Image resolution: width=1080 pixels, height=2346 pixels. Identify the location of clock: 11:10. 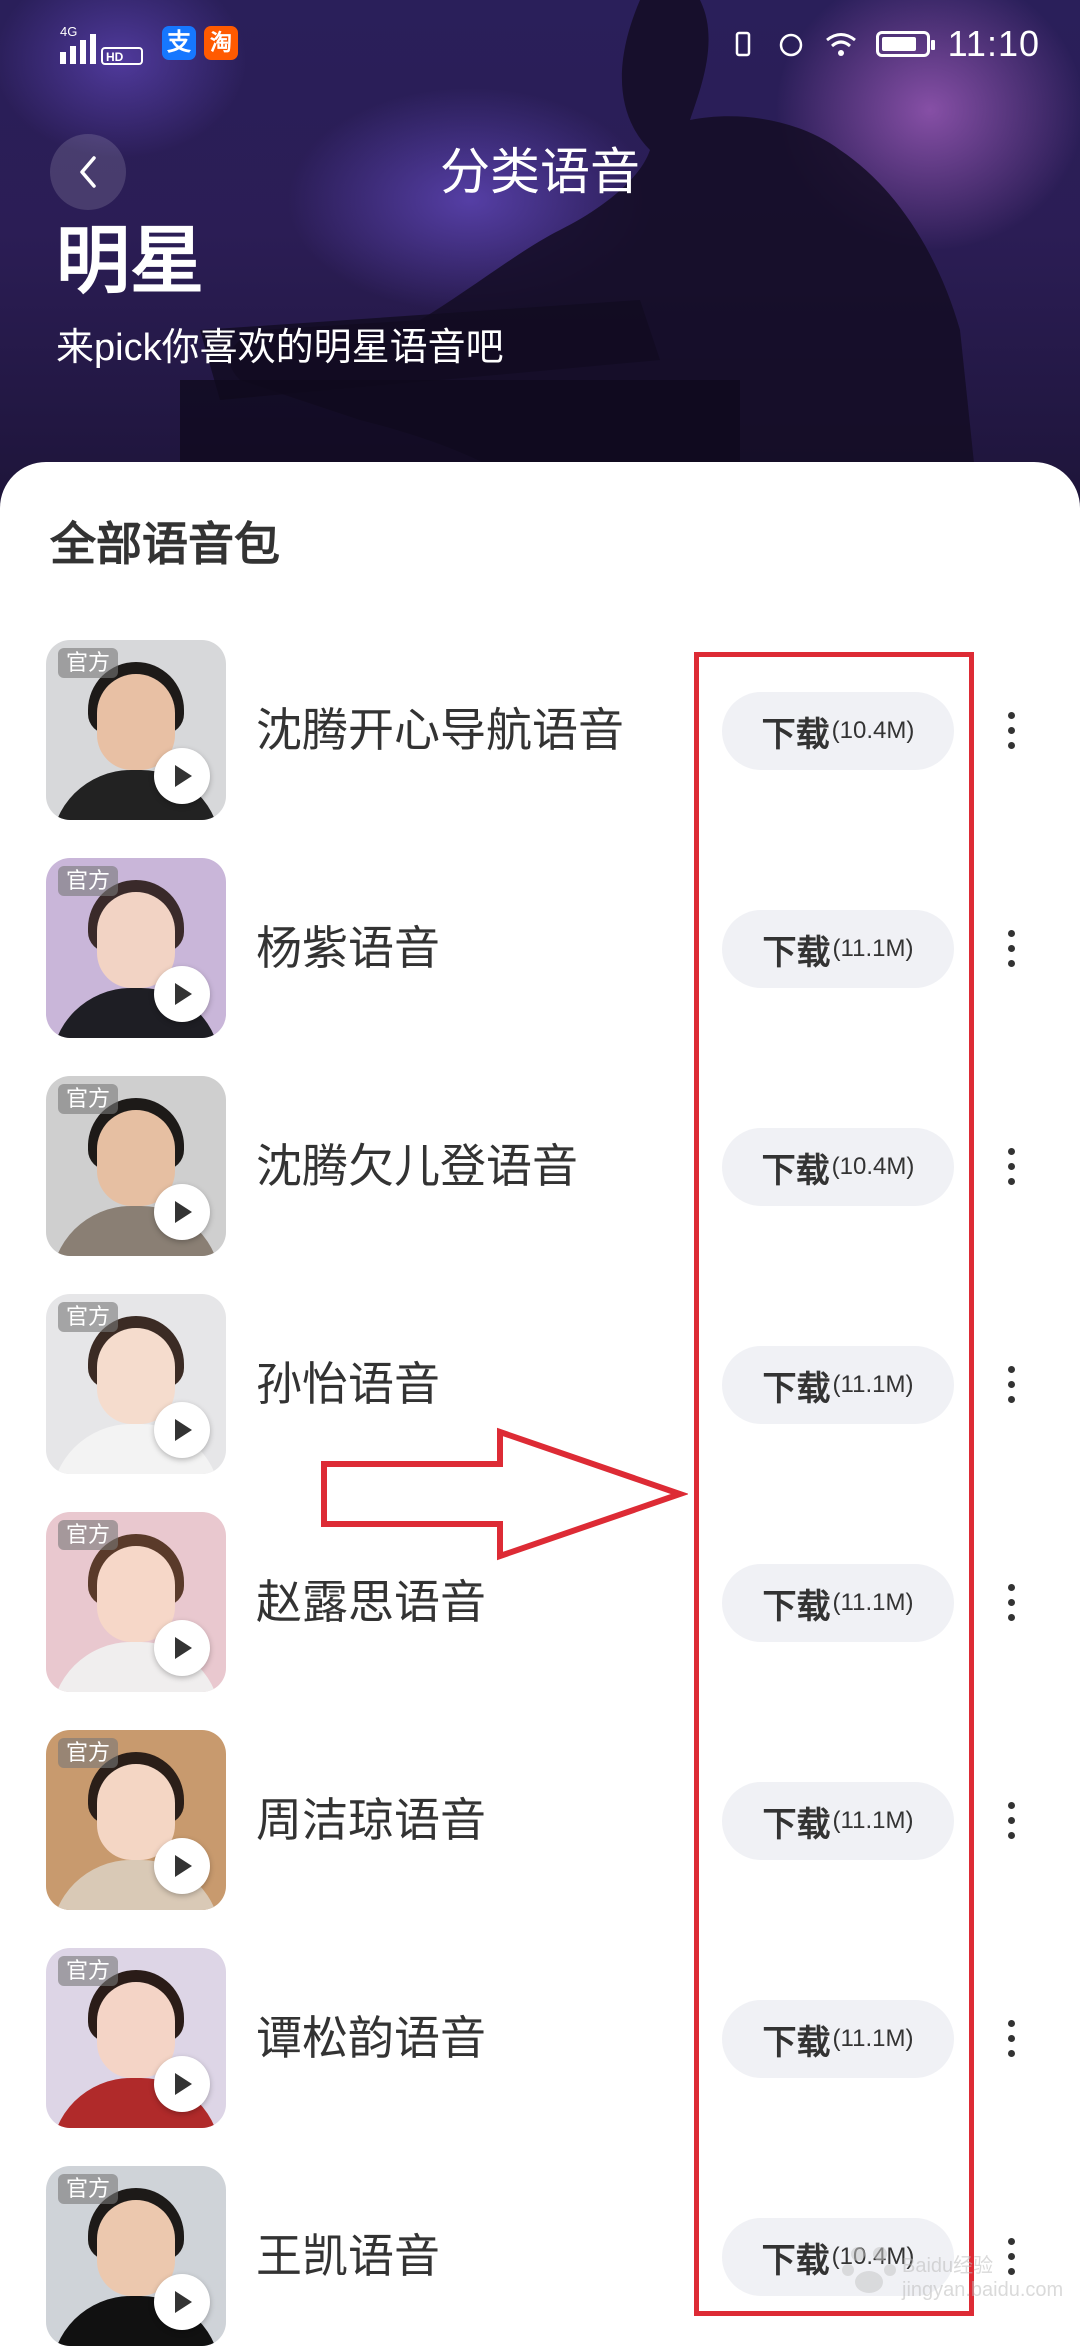
(993, 43).